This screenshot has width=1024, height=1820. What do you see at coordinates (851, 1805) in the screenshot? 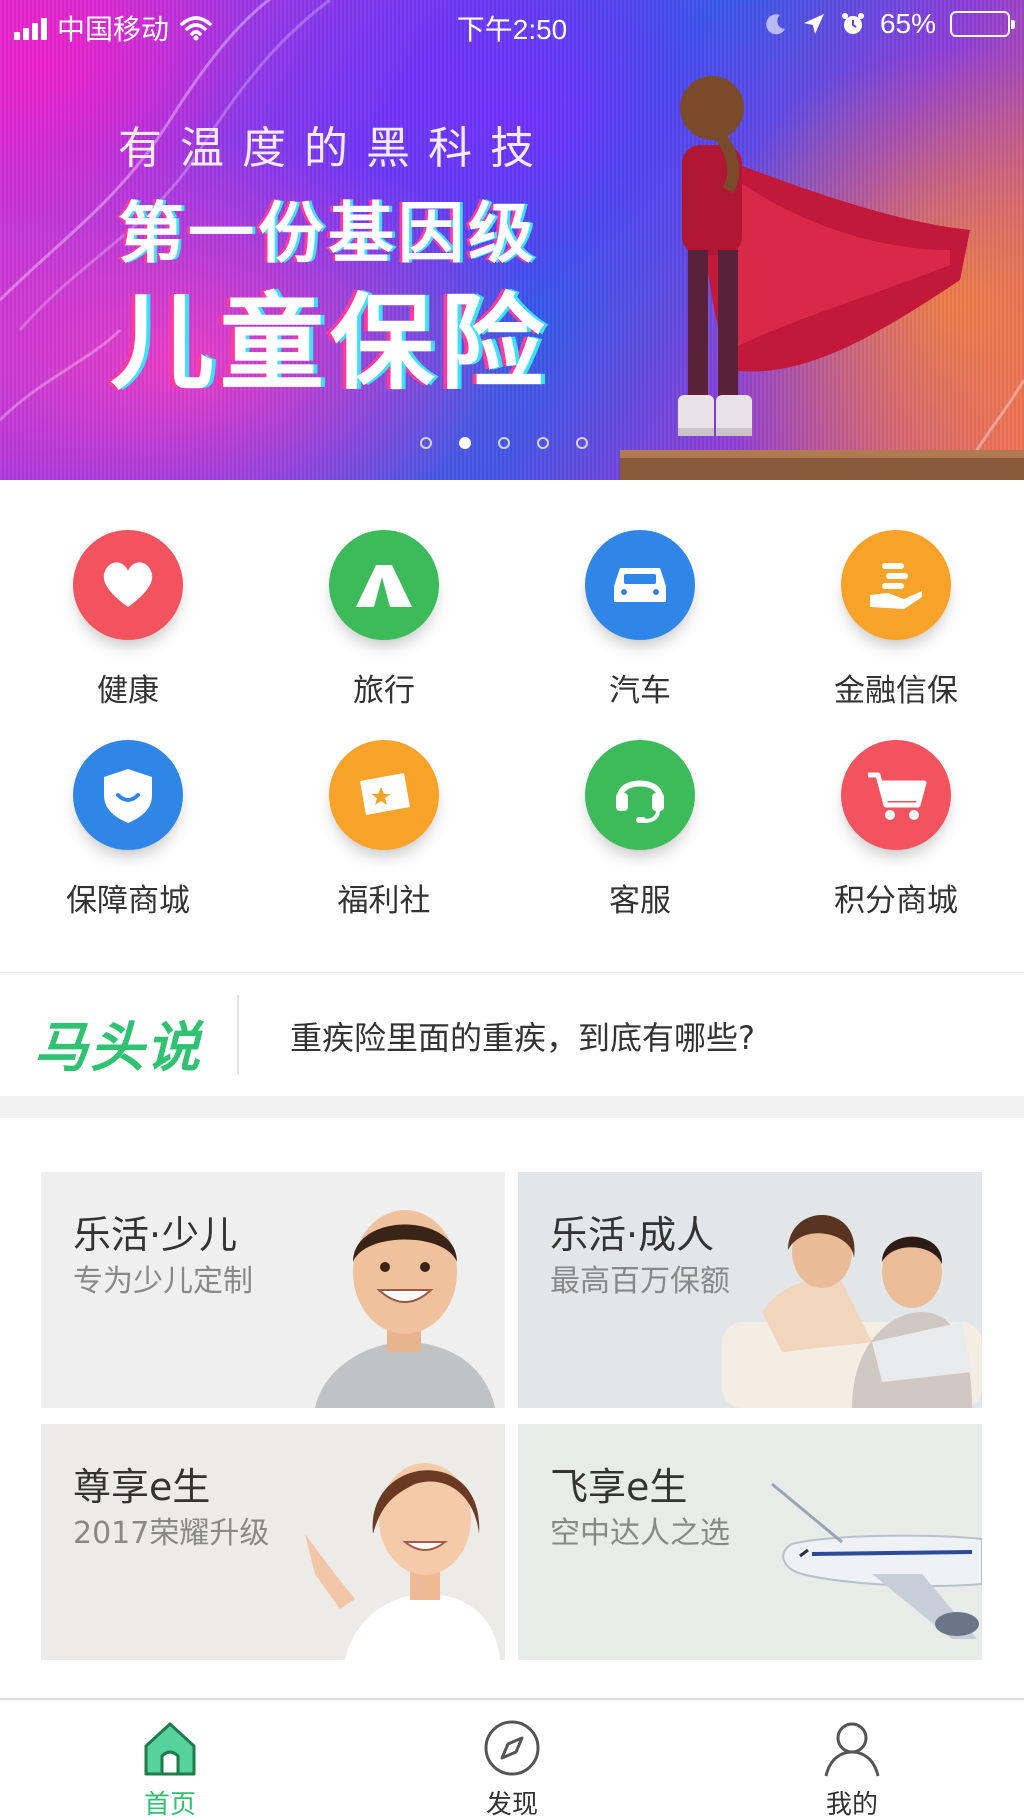
I see `tab-label: 我的` at bounding box center [851, 1805].